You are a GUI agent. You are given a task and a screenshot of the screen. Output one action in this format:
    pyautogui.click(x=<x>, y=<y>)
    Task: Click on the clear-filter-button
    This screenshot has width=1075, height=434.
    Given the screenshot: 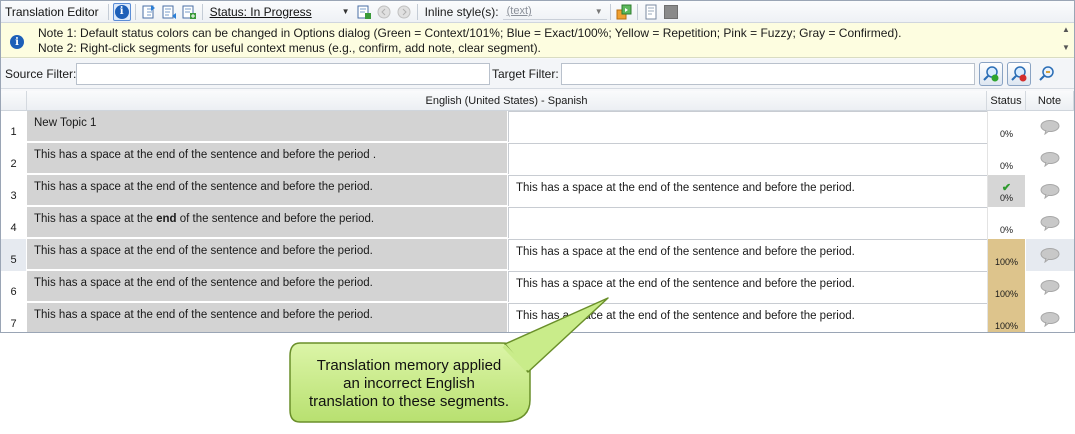 What is the action you would take?
    pyautogui.click(x=1019, y=74)
    